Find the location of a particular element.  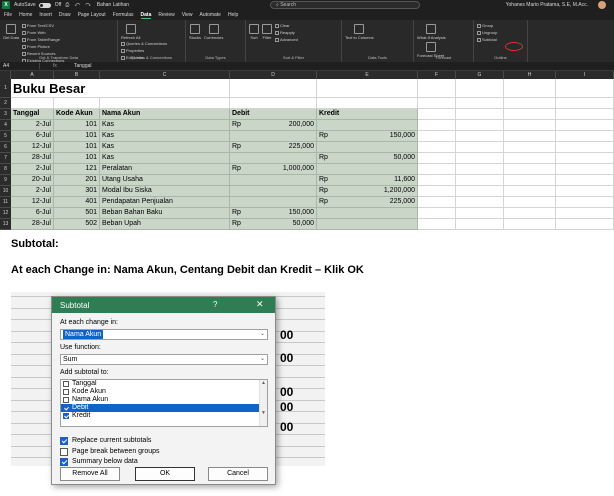

currencies-button: Currencies is located at coordinates (213, 31).